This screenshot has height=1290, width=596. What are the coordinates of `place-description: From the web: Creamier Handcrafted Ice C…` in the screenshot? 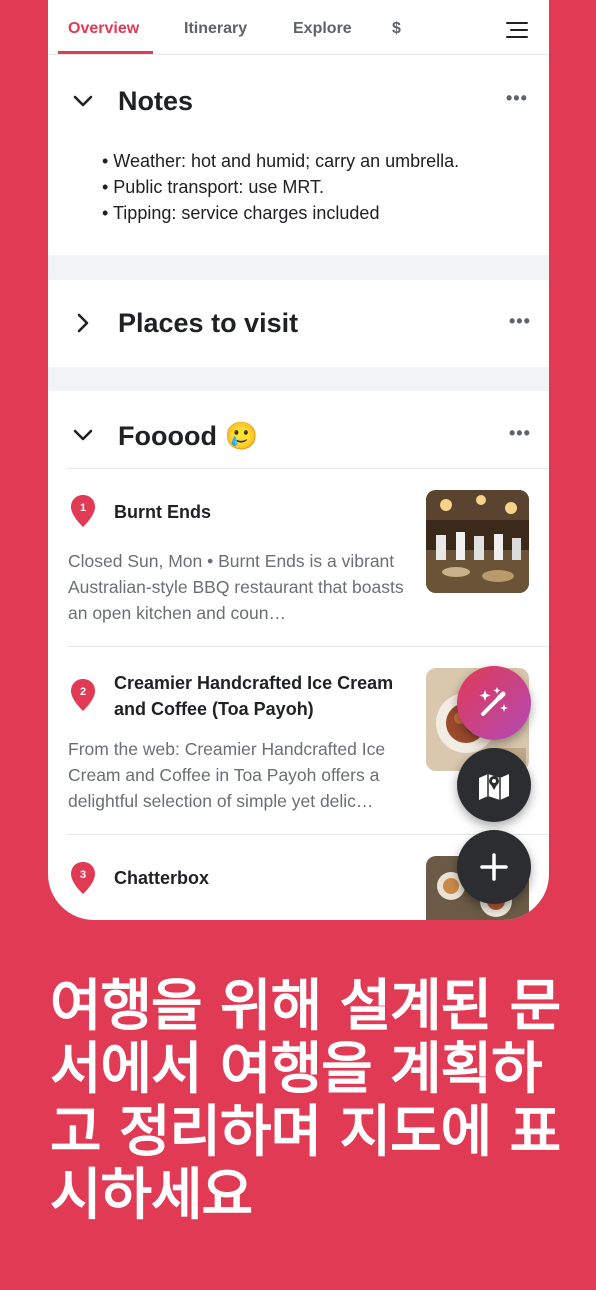 It's located at (227, 775).